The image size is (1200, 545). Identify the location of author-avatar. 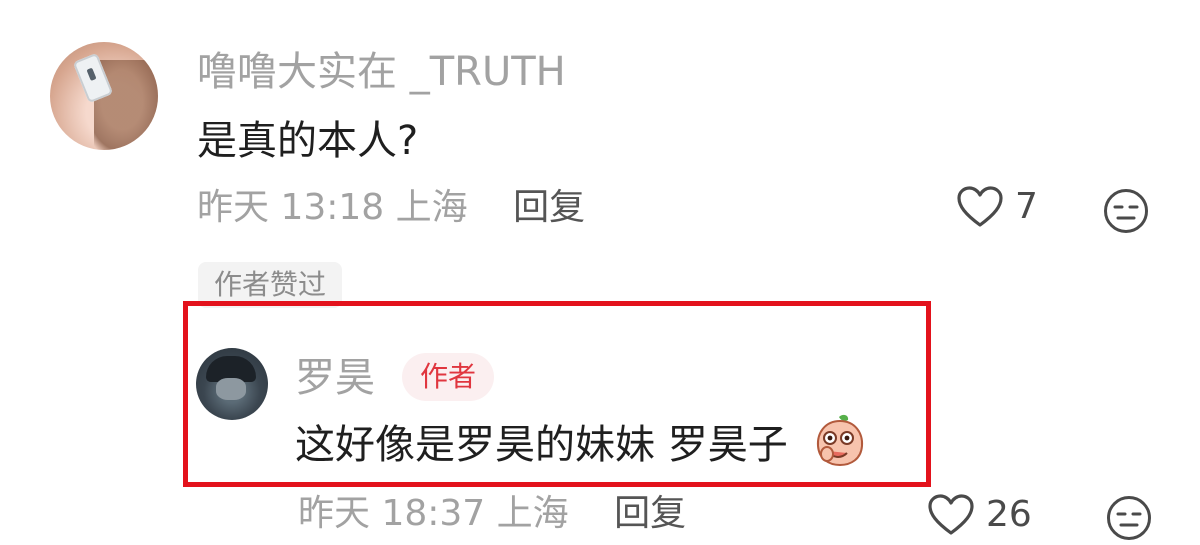
(232, 384).